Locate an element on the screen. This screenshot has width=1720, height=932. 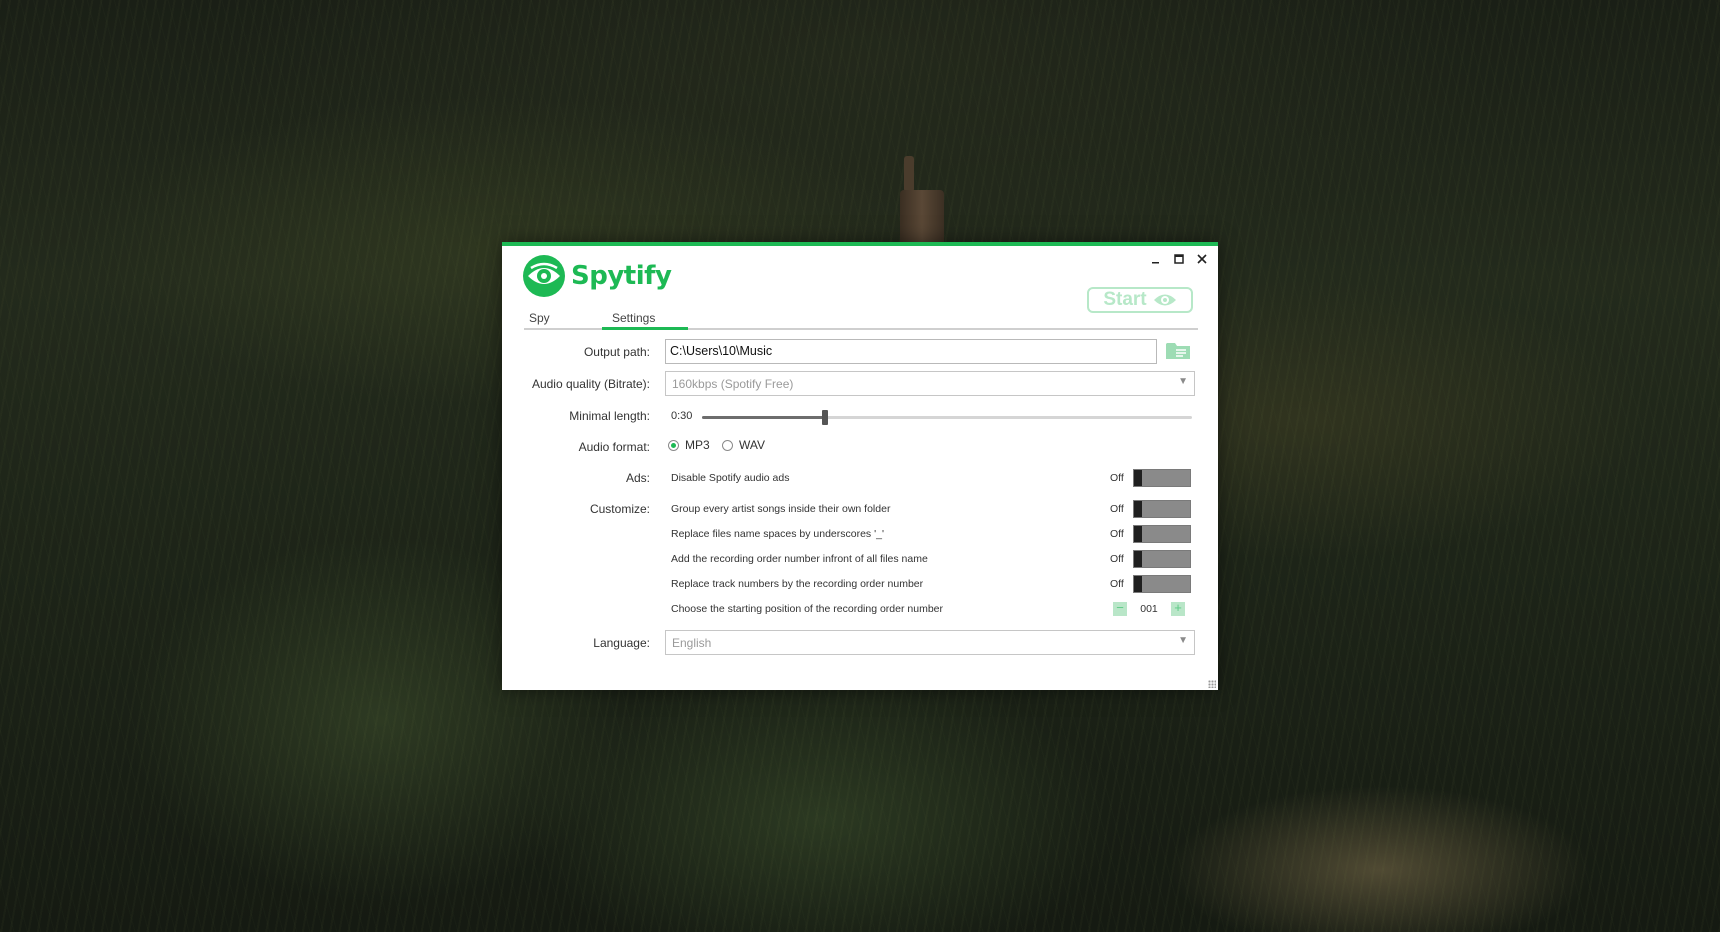
wallpaper-post is located at coordinates (922, 220).